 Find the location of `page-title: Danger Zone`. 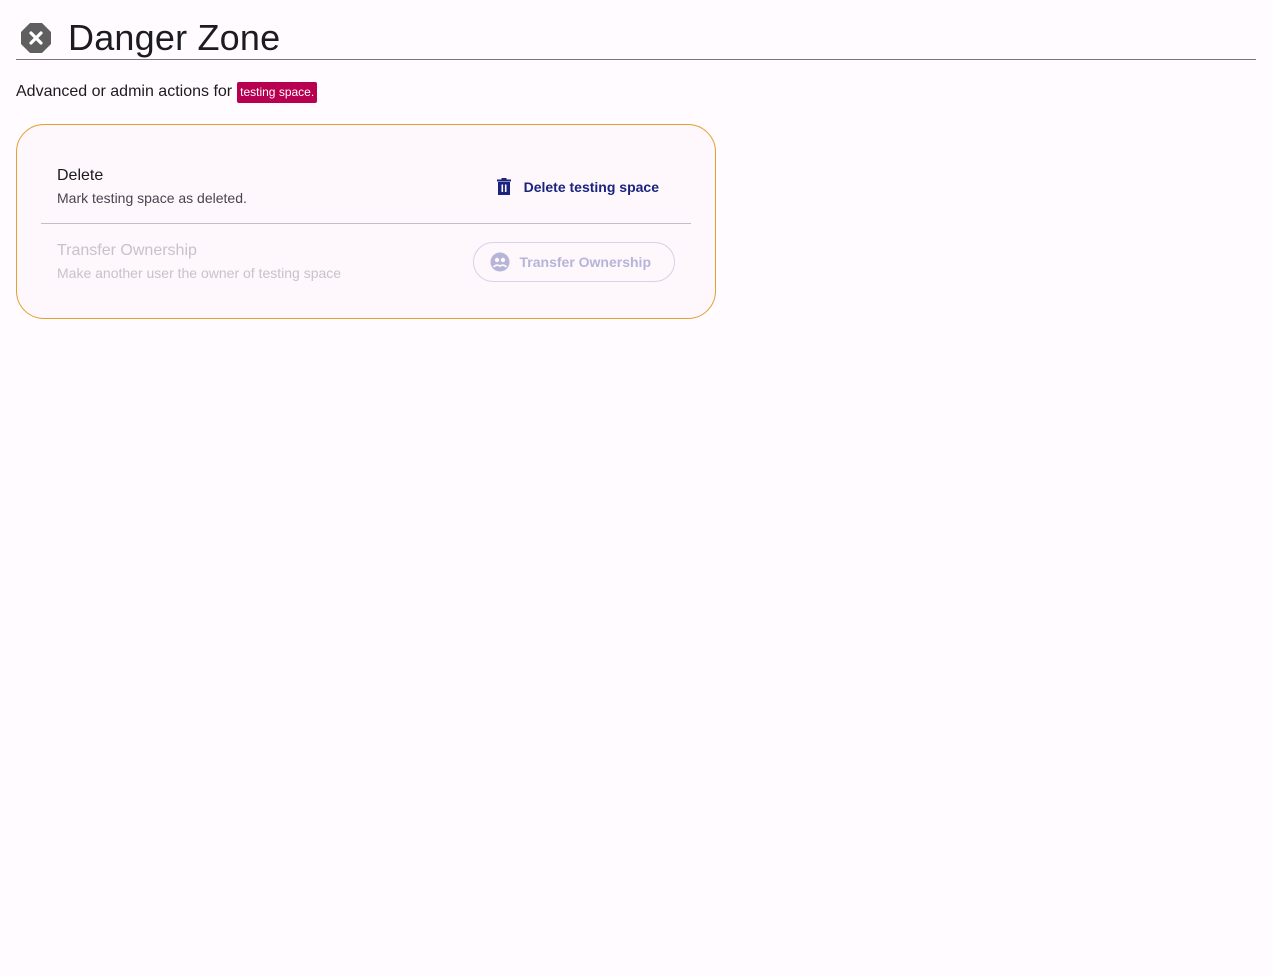

page-title: Danger Zone is located at coordinates (174, 37).